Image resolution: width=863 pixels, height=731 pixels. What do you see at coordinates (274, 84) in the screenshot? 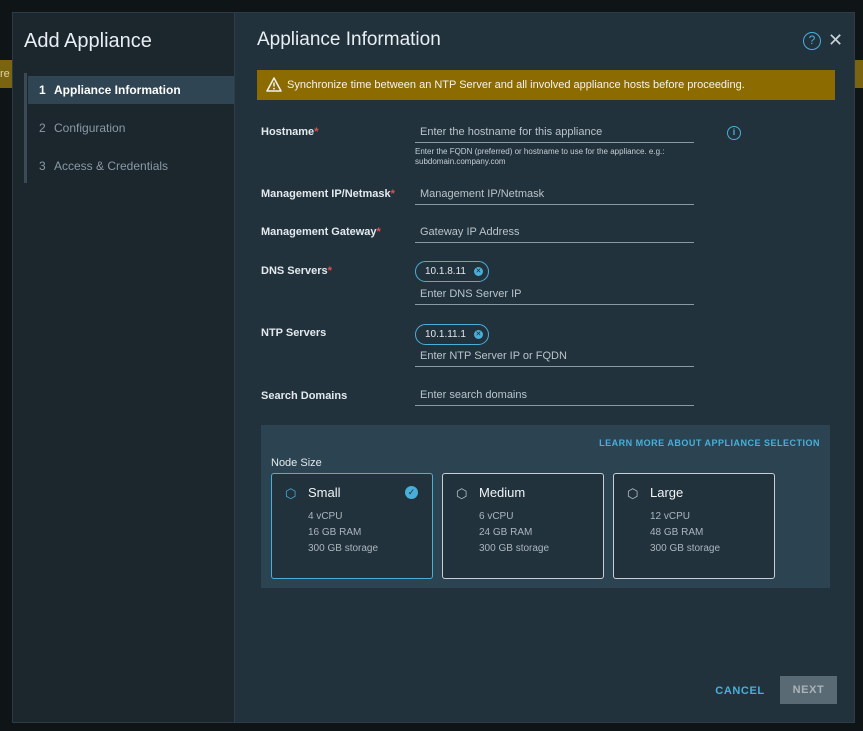
I see `warning-triangle-icon` at bounding box center [274, 84].